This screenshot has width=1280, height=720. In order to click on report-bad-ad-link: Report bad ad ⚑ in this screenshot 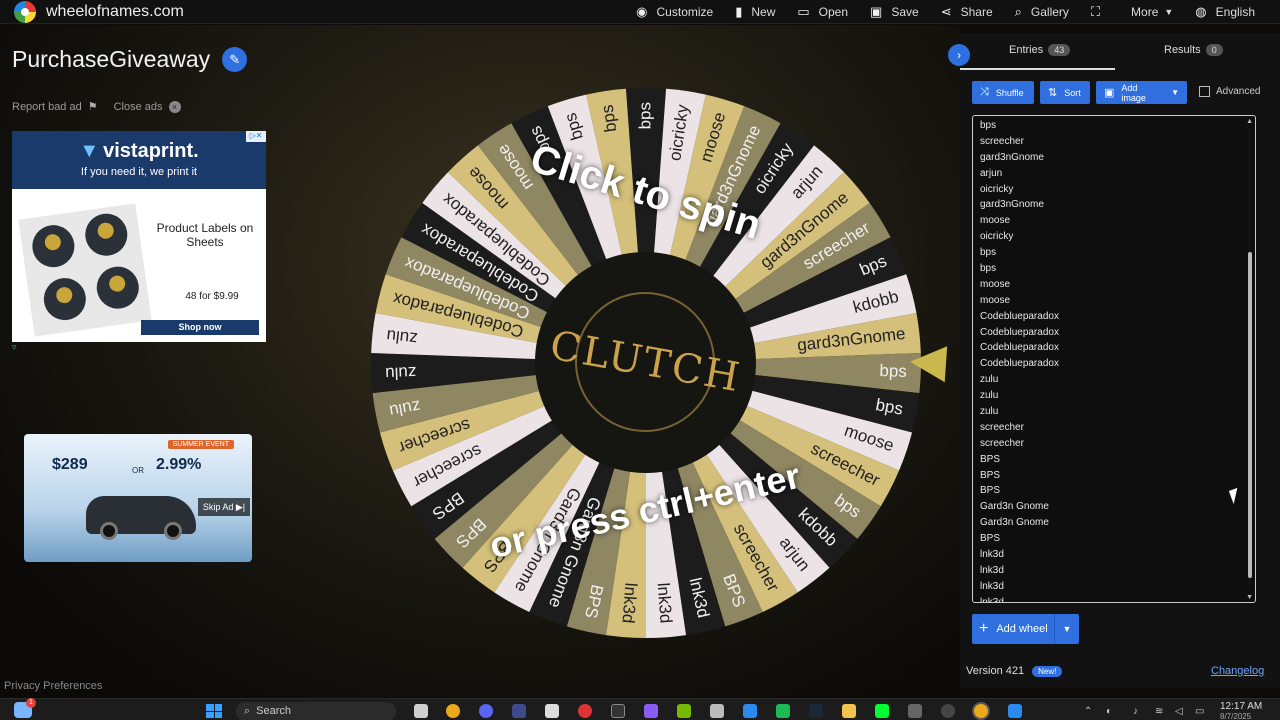, I will do `click(55, 107)`.